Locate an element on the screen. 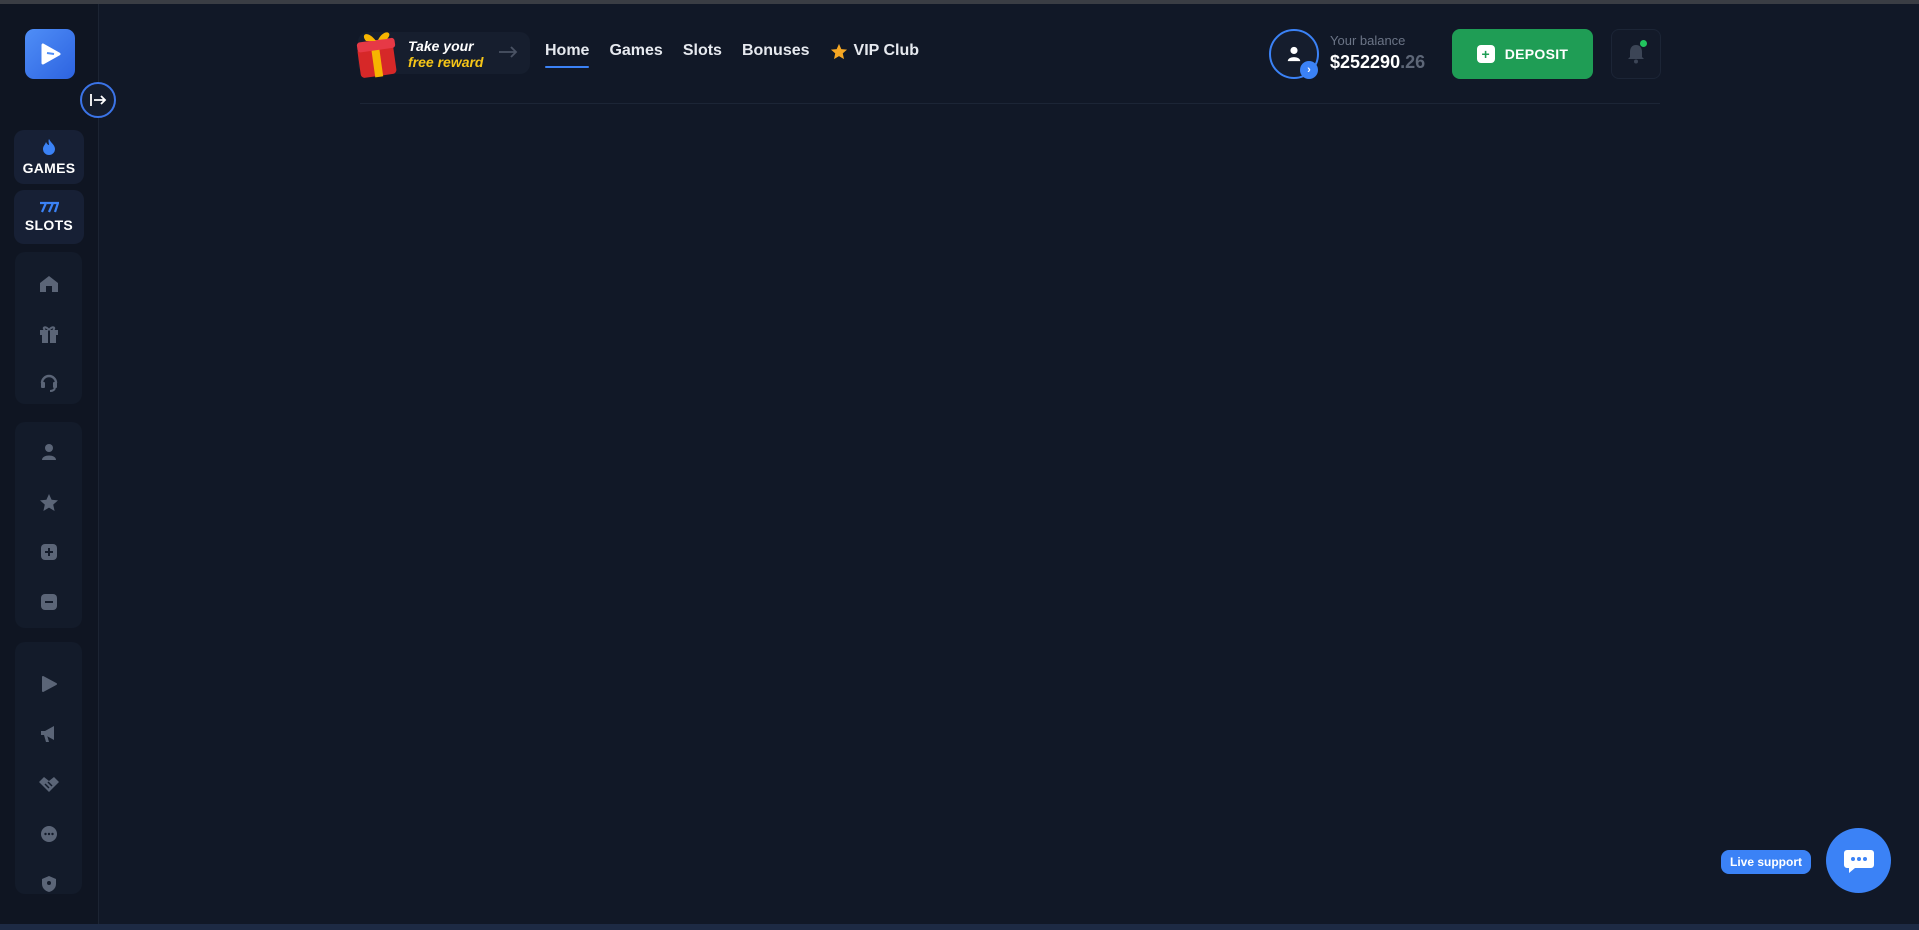  nav-games: Games is located at coordinates (635, 51).